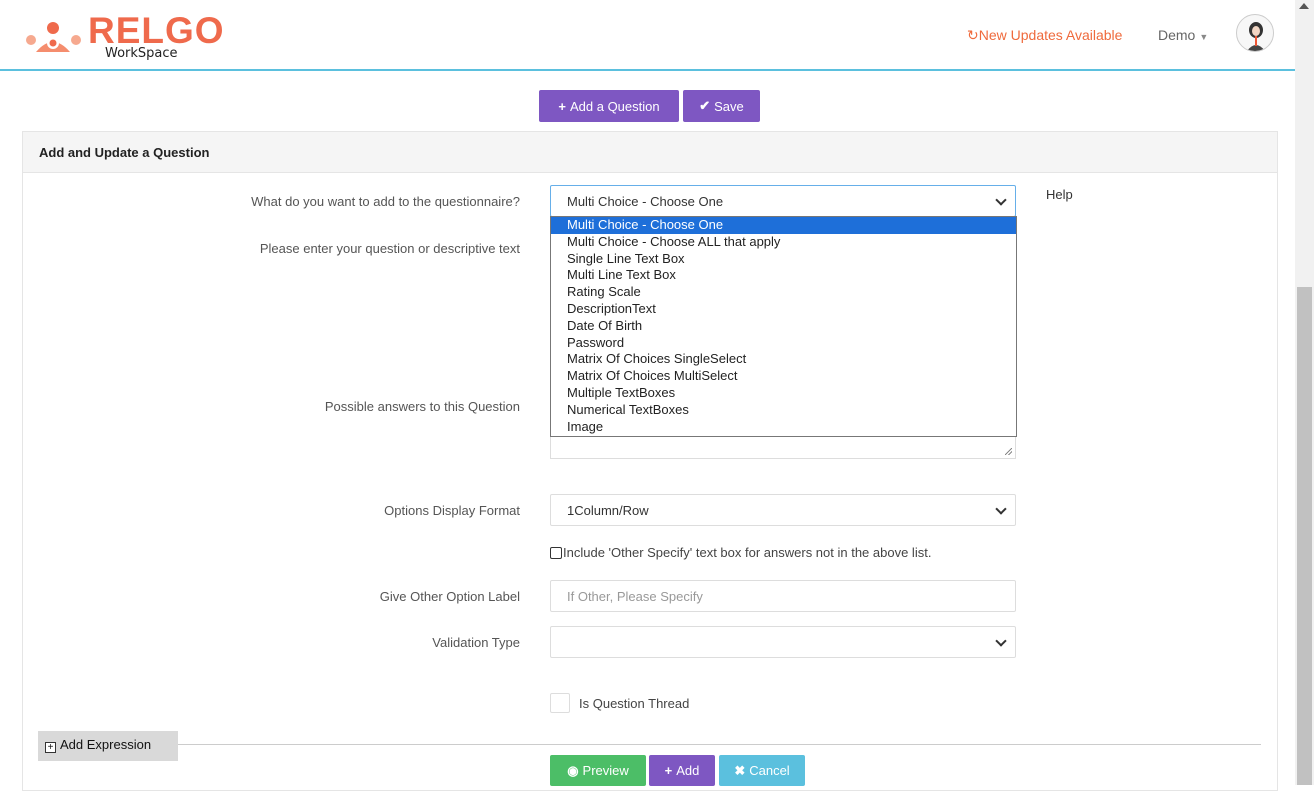  What do you see at coordinates (635, 596) in the screenshot?
I see `other-option-placeholder: If Other, Please Specify` at bounding box center [635, 596].